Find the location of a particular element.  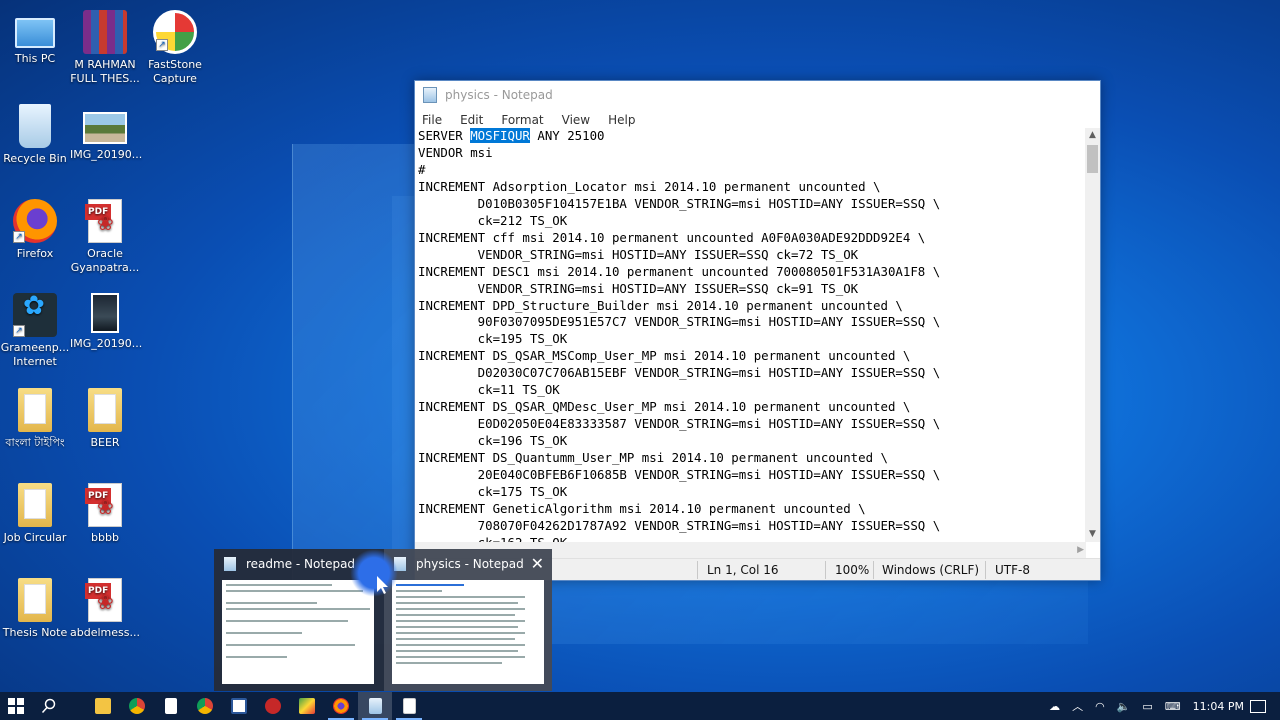

taskbar: ☁ ︿ ◠ 🔈 ▭ ⌨ 11:04 PM is located at coordinates (640, 706).